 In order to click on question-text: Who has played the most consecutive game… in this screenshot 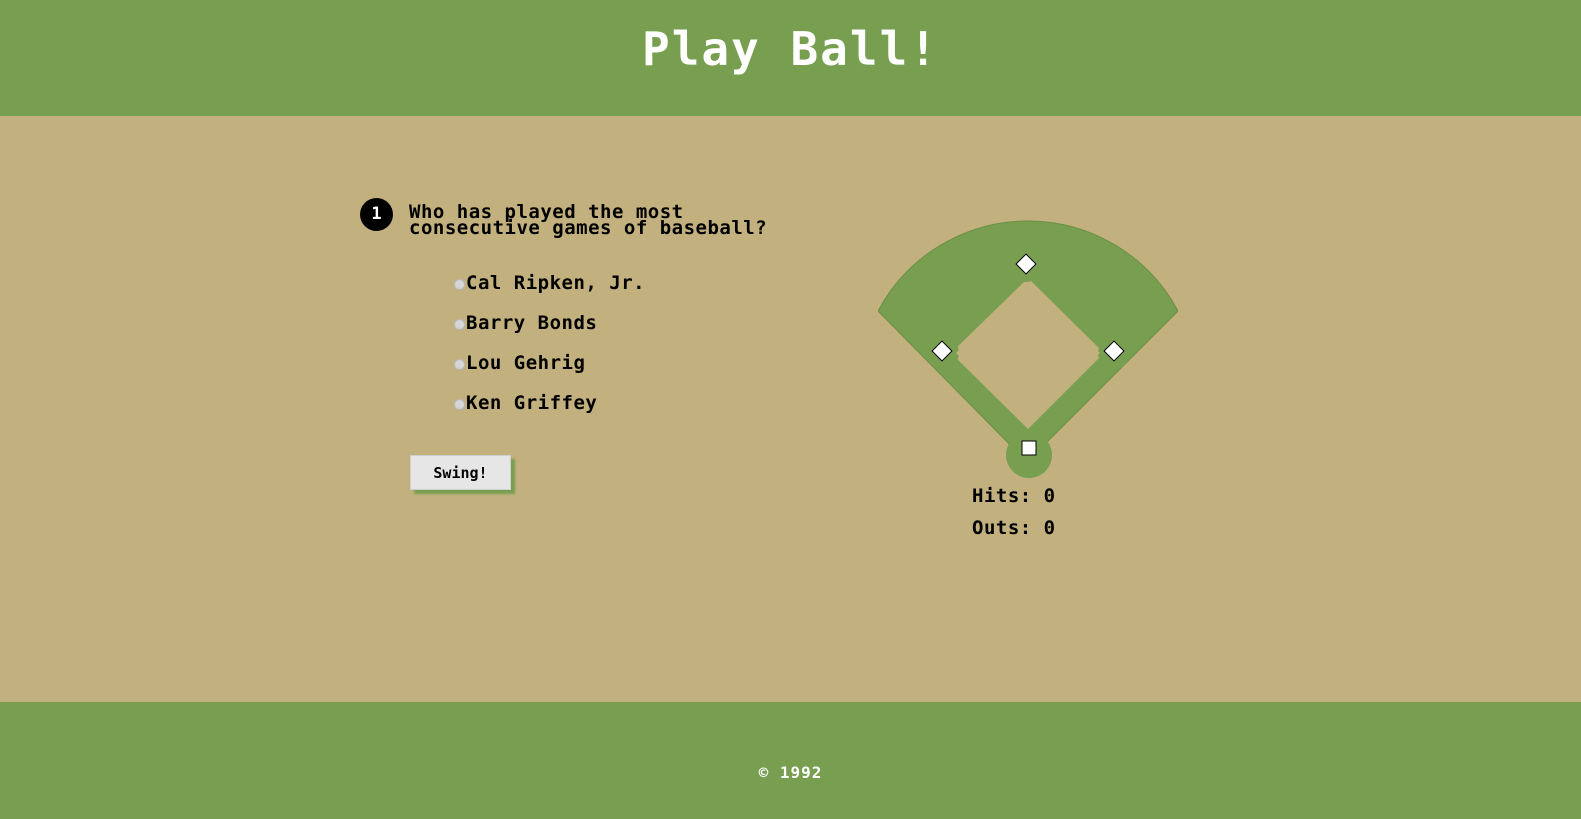, I will do `click(588, 220)`.